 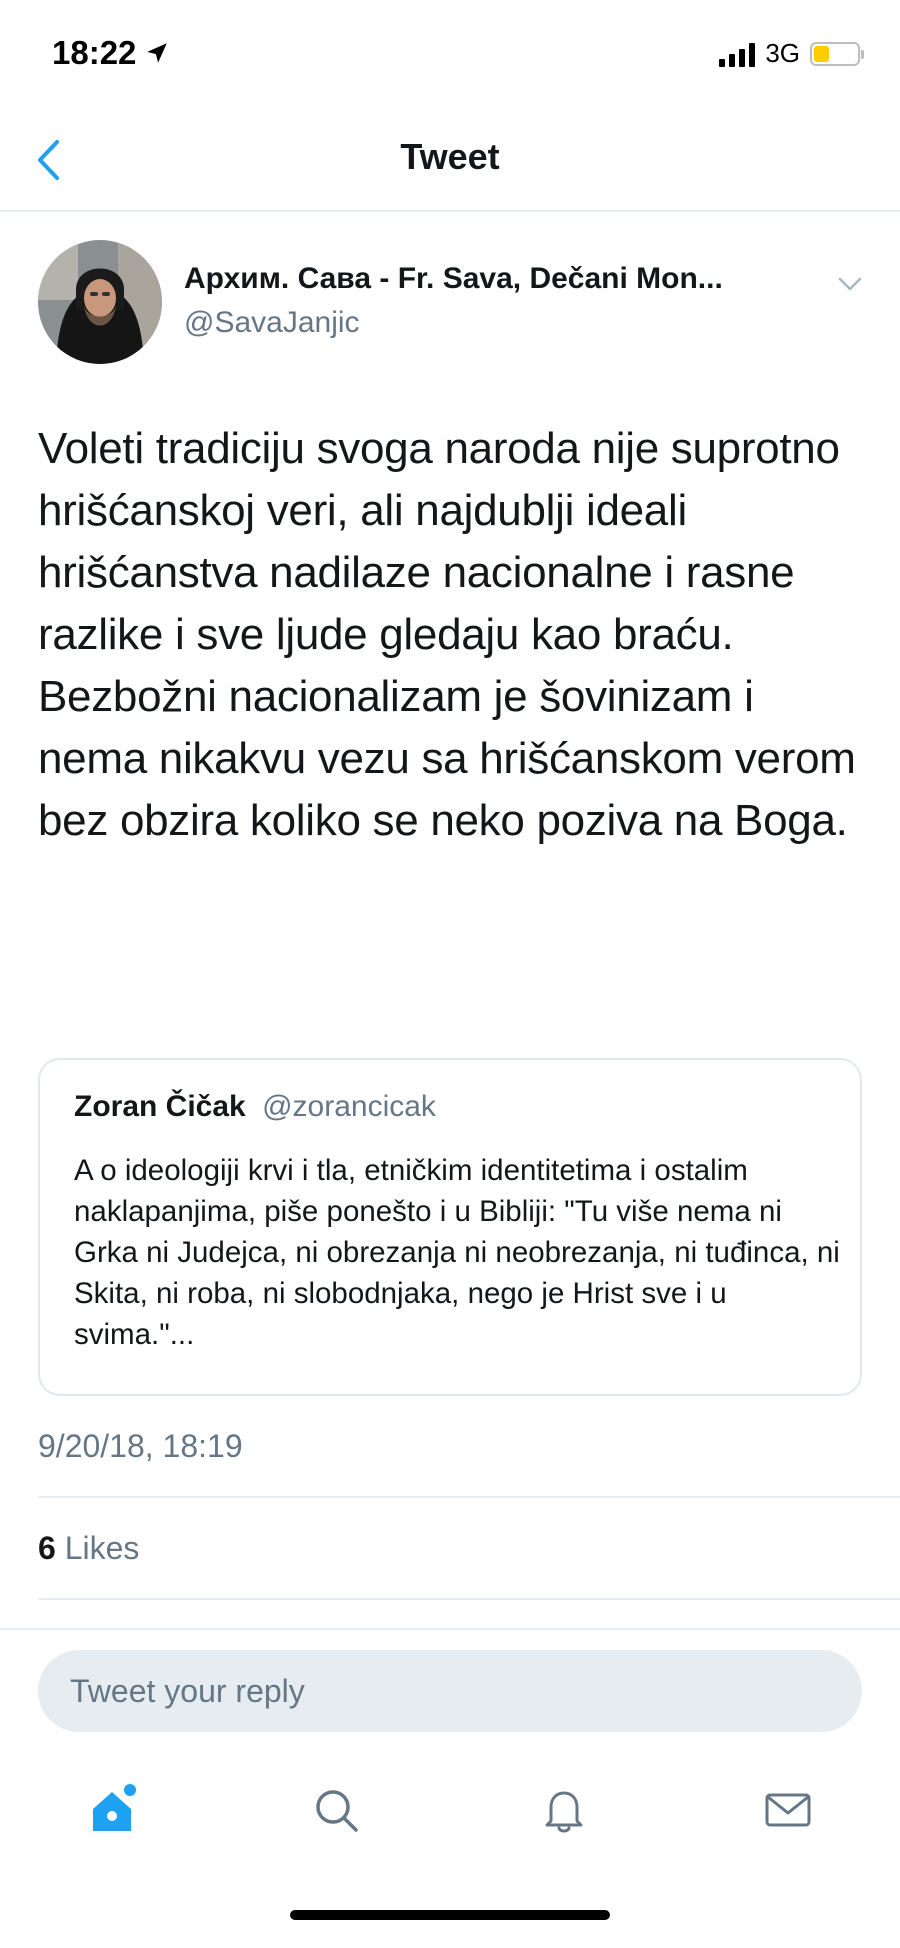 What do you see at coordinates (450, 55) in the screenshot?
I see `status-bar: 18:22 3G` at bounding box center [450, 55].